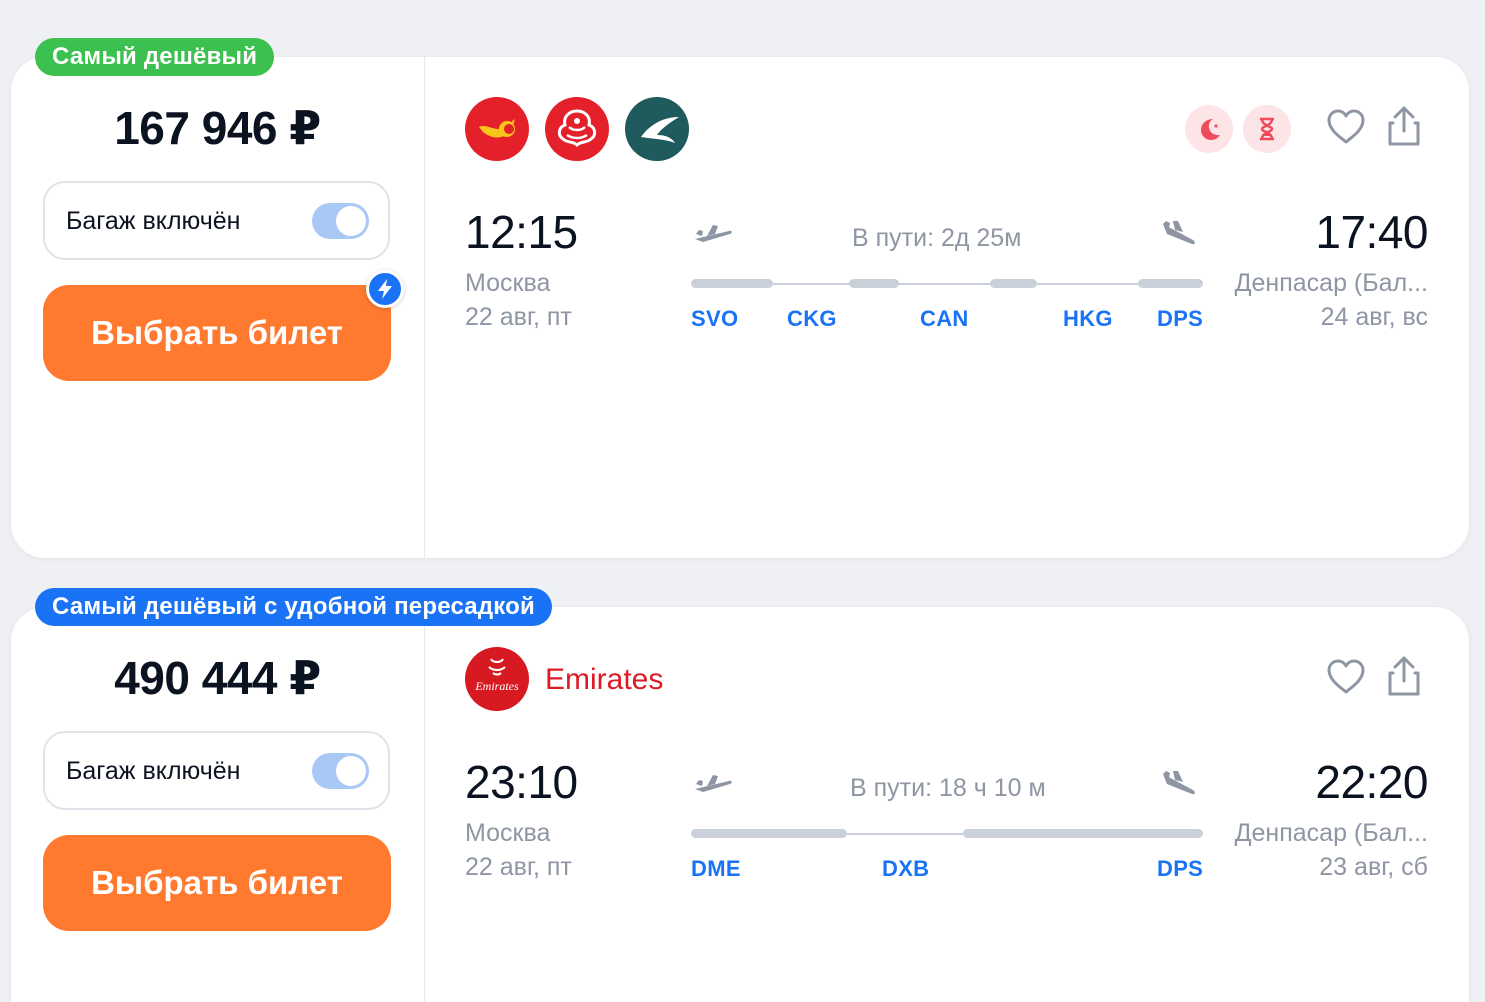  I want to click on departure-time: 12:15, so click(521, 232).